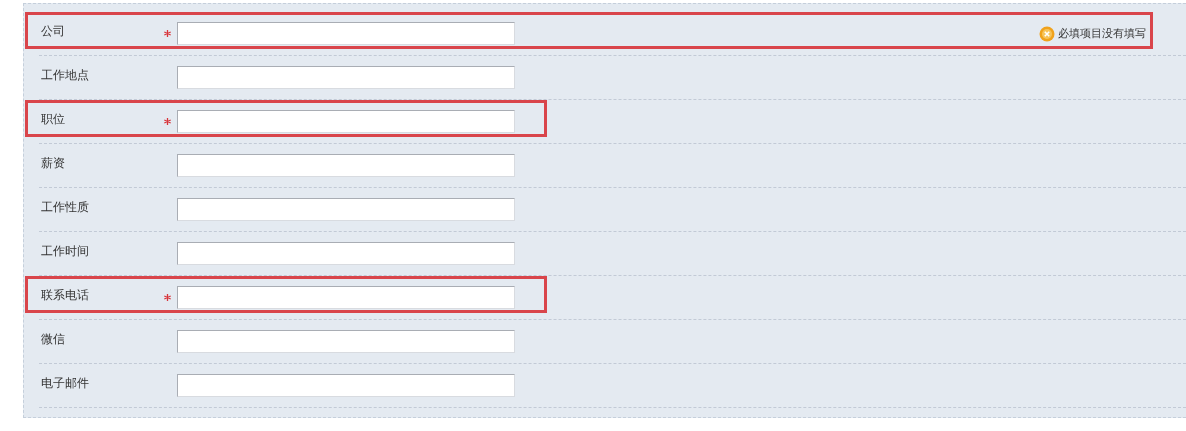 The width and height of the screenshot is (1186, 431). I want to click on field-label: 薪资, so click(53, 163).